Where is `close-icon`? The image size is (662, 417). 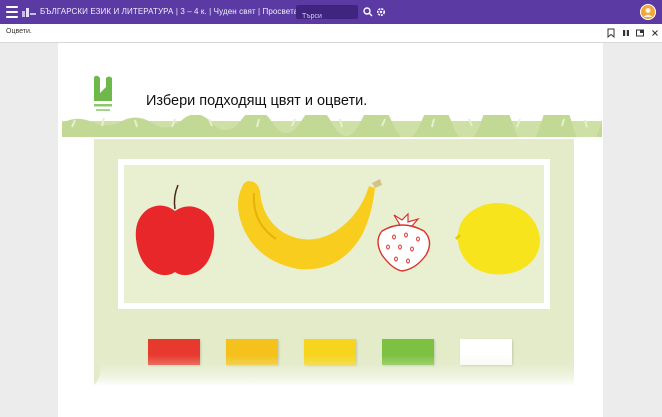 close-icon is located at coordinates (655, 33).